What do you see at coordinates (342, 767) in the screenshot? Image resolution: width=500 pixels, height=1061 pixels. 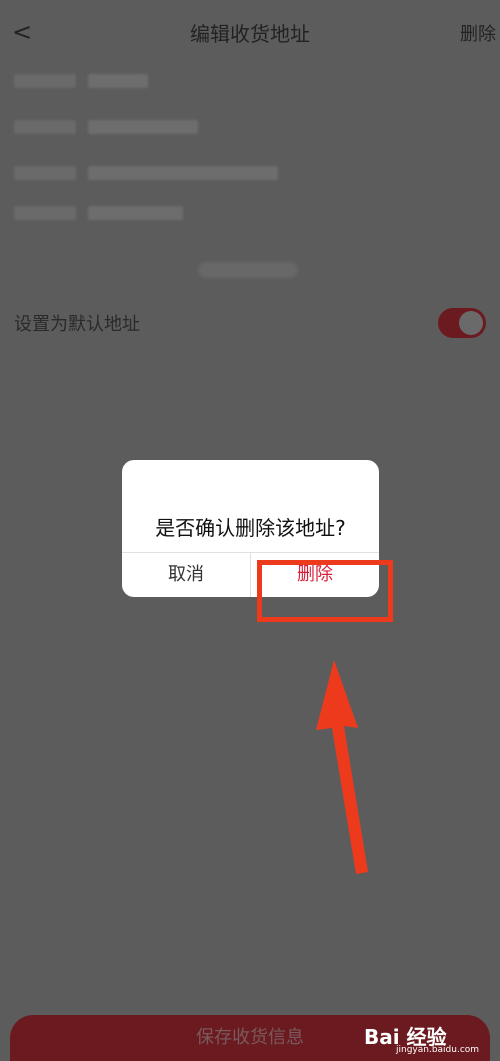 I see `arrow-icon` at bounding box center [342, 767].